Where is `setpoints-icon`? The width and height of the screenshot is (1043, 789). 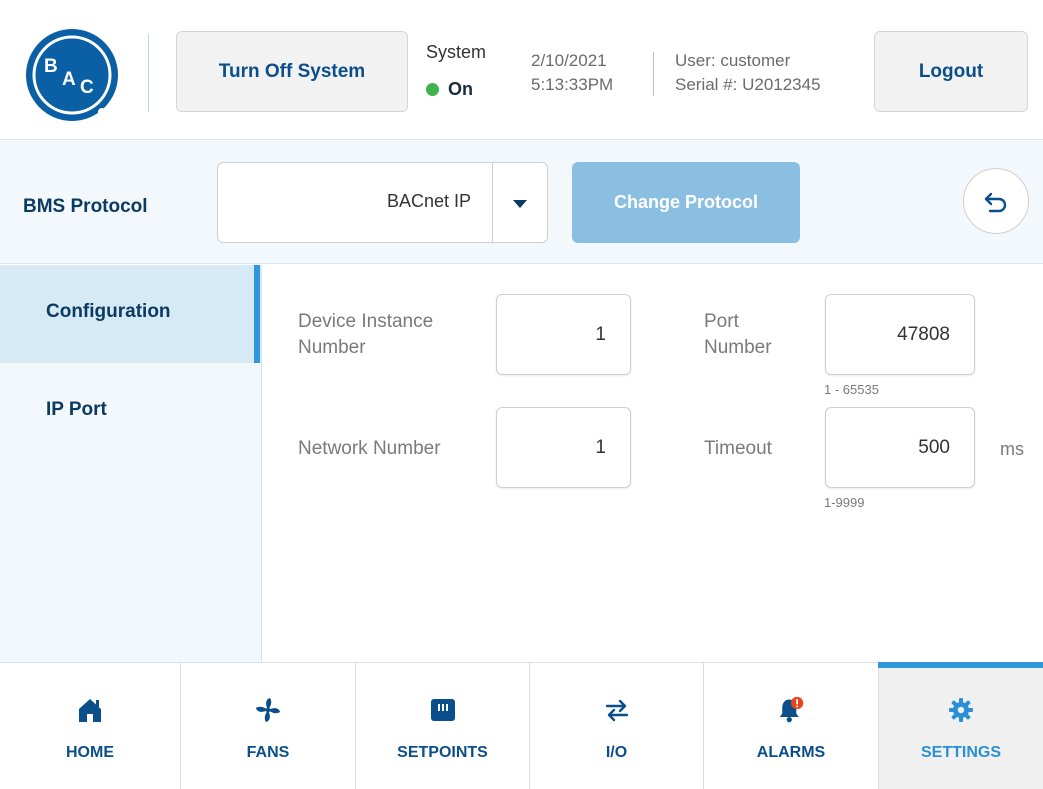
setpoints-icon is located at coordinates (443, 710).